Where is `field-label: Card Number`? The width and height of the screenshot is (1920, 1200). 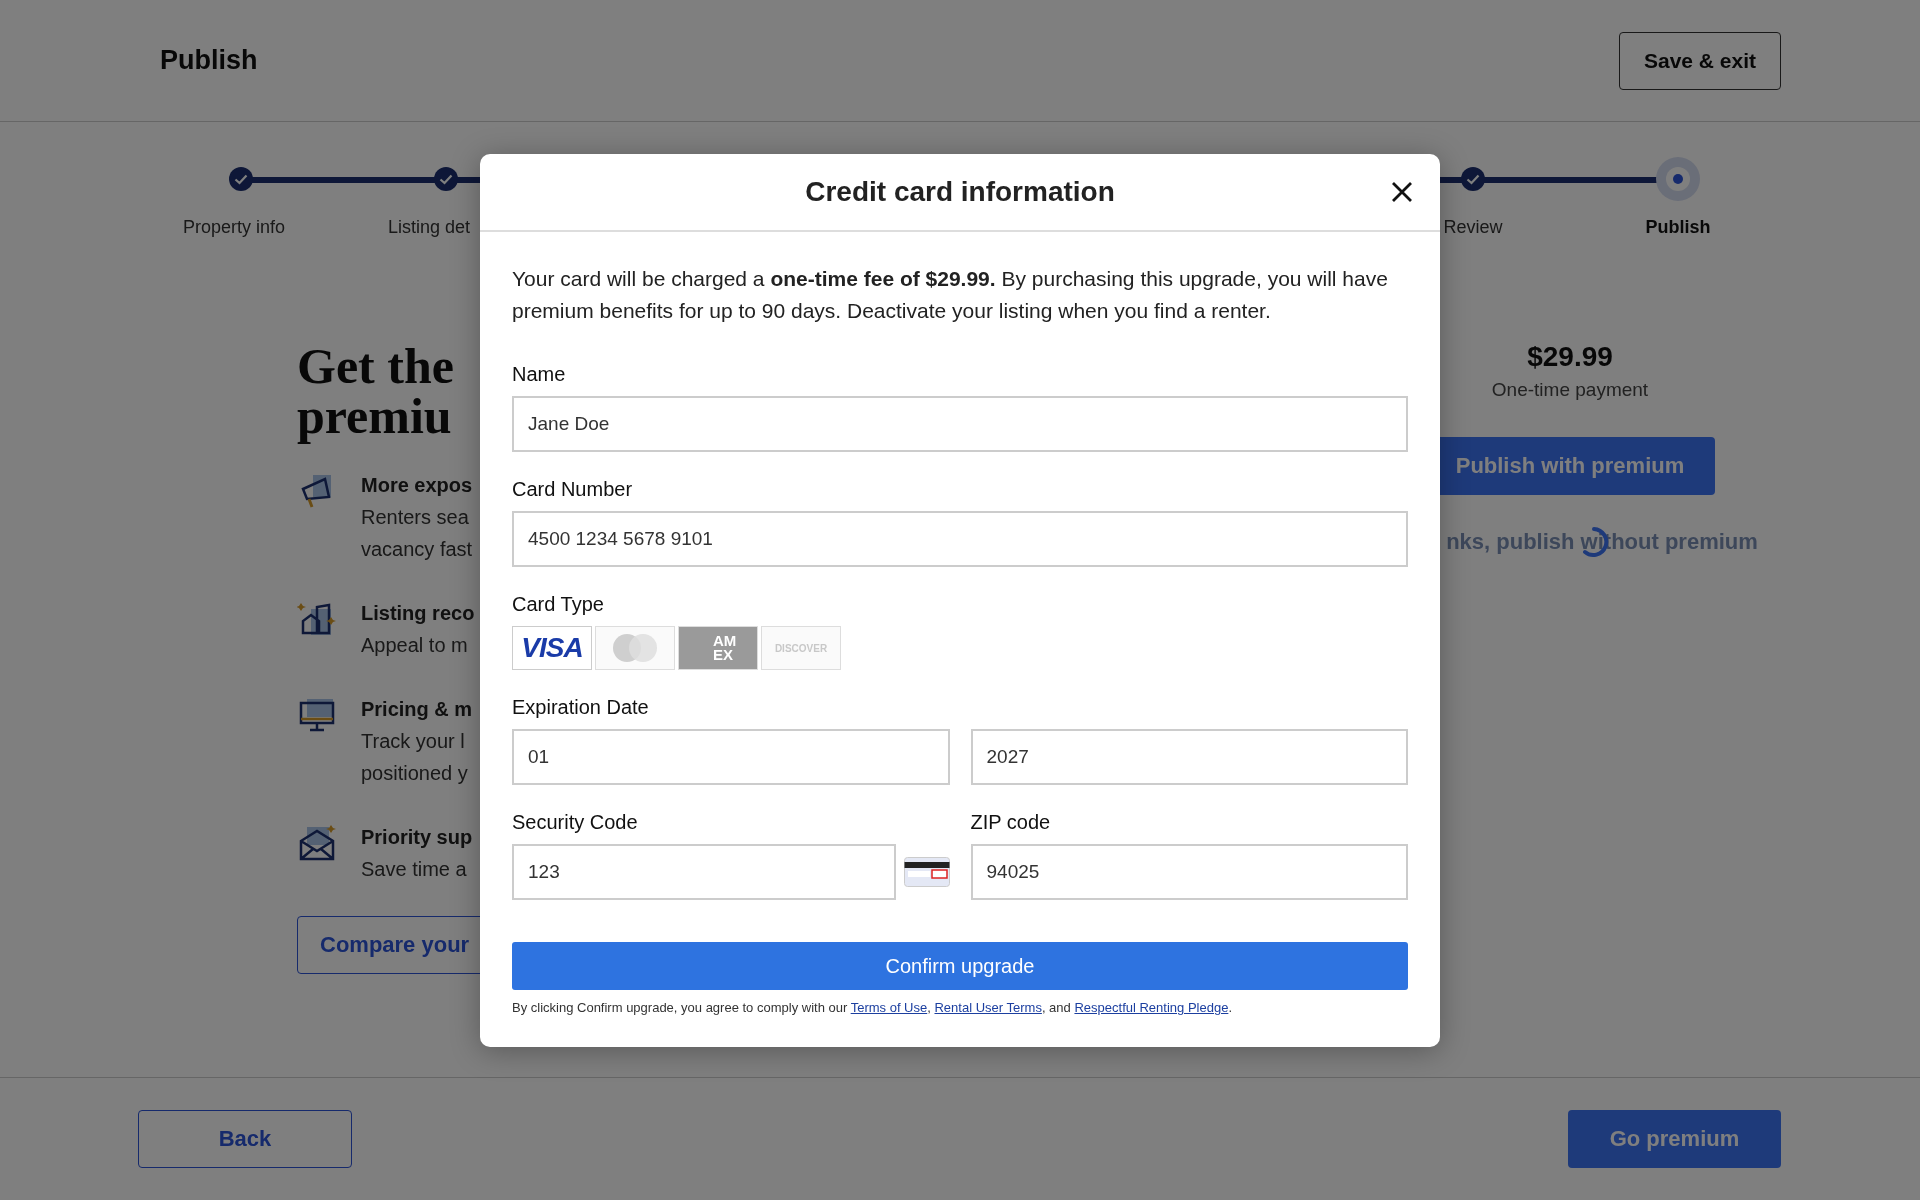
field-label: Card Number is located at coordinates (573, 489).